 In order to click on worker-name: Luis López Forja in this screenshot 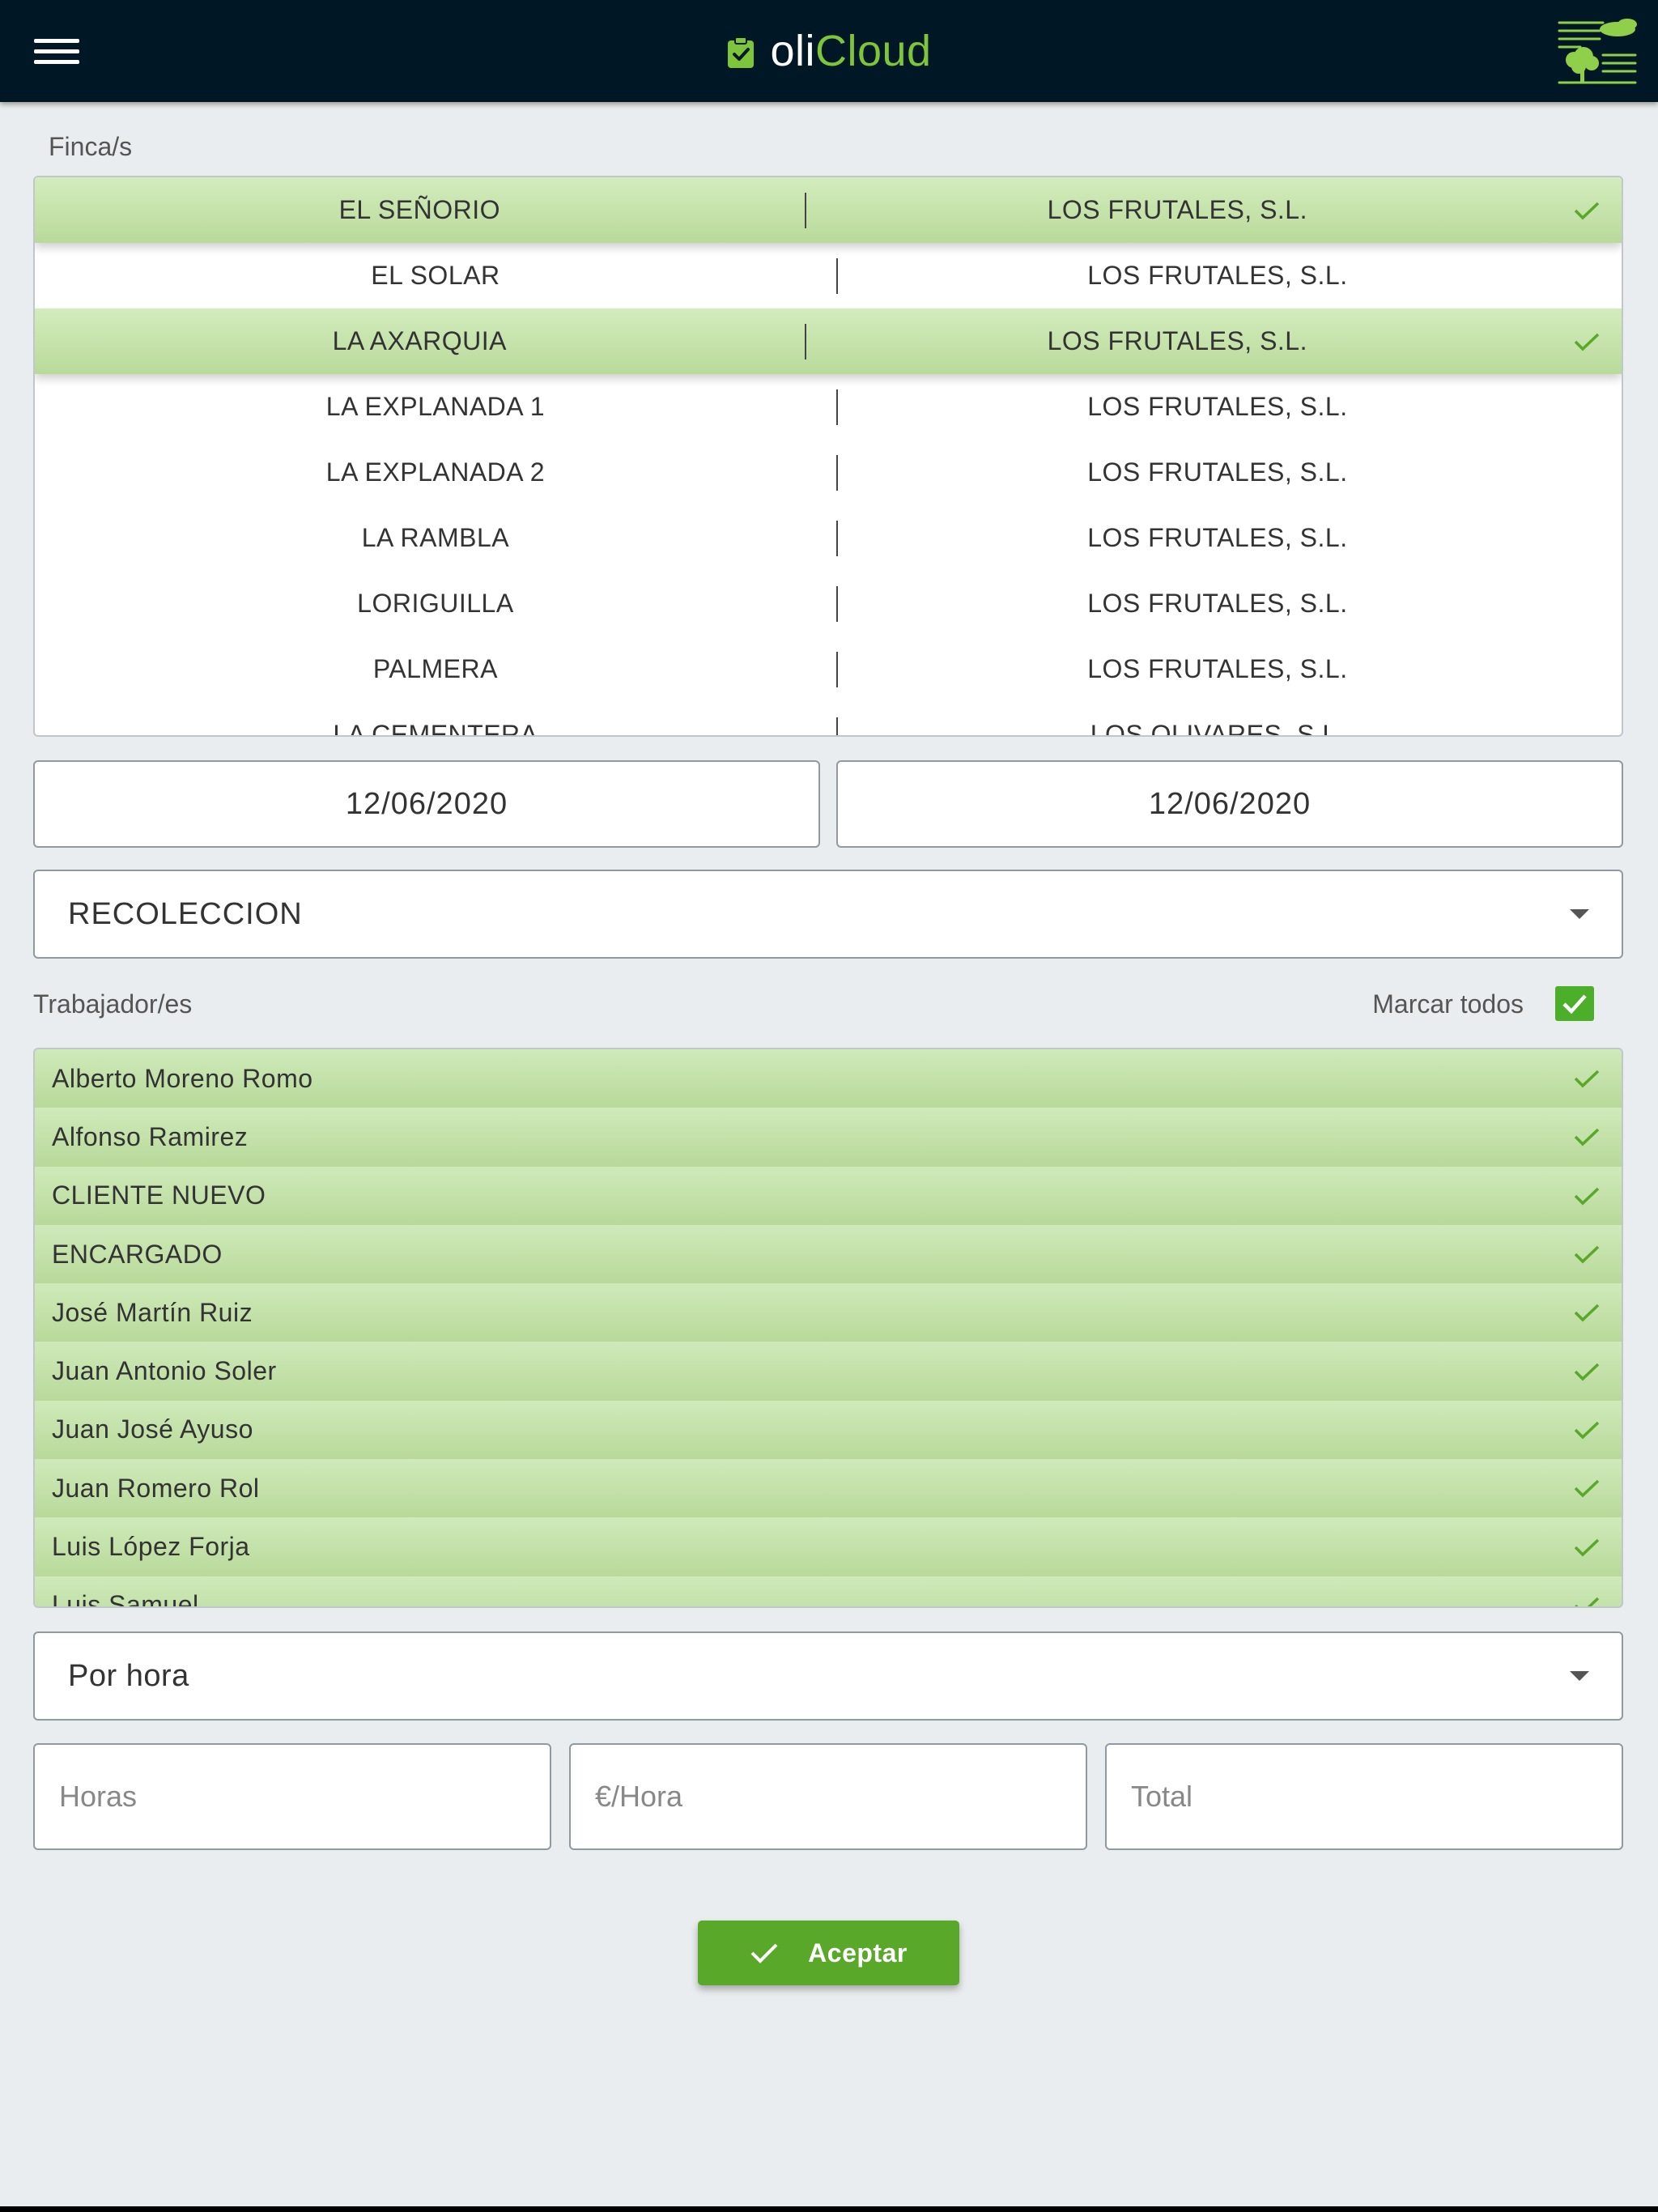, I will do `click(151, 1547)`.